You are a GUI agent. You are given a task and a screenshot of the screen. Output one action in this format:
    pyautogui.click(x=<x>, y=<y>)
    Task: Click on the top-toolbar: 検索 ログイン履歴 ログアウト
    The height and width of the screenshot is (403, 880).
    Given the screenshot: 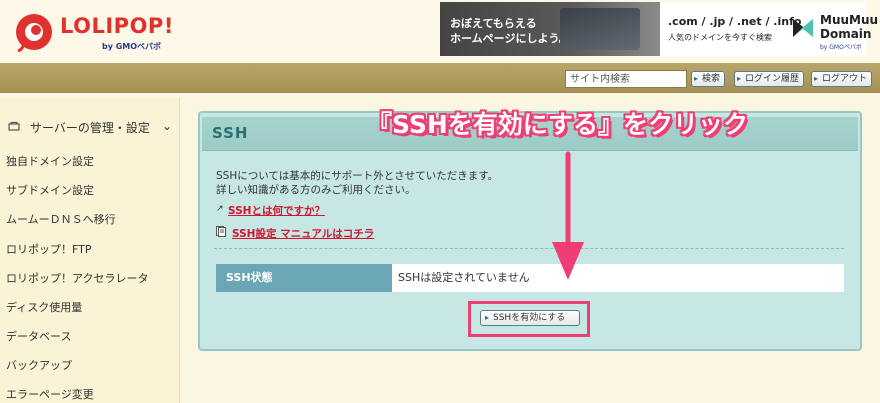 What is the action you would take?
    pyautogui.click(x=440, y=78)
    